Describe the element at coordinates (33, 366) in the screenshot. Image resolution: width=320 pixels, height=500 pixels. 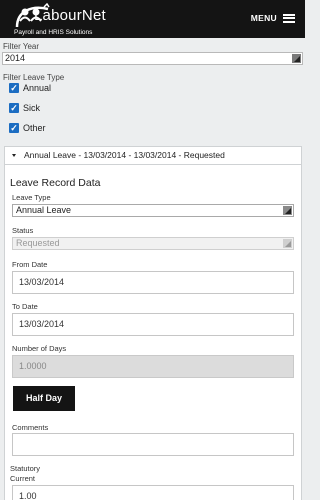
I see `number-of-days-value: 1.0000` at that location.